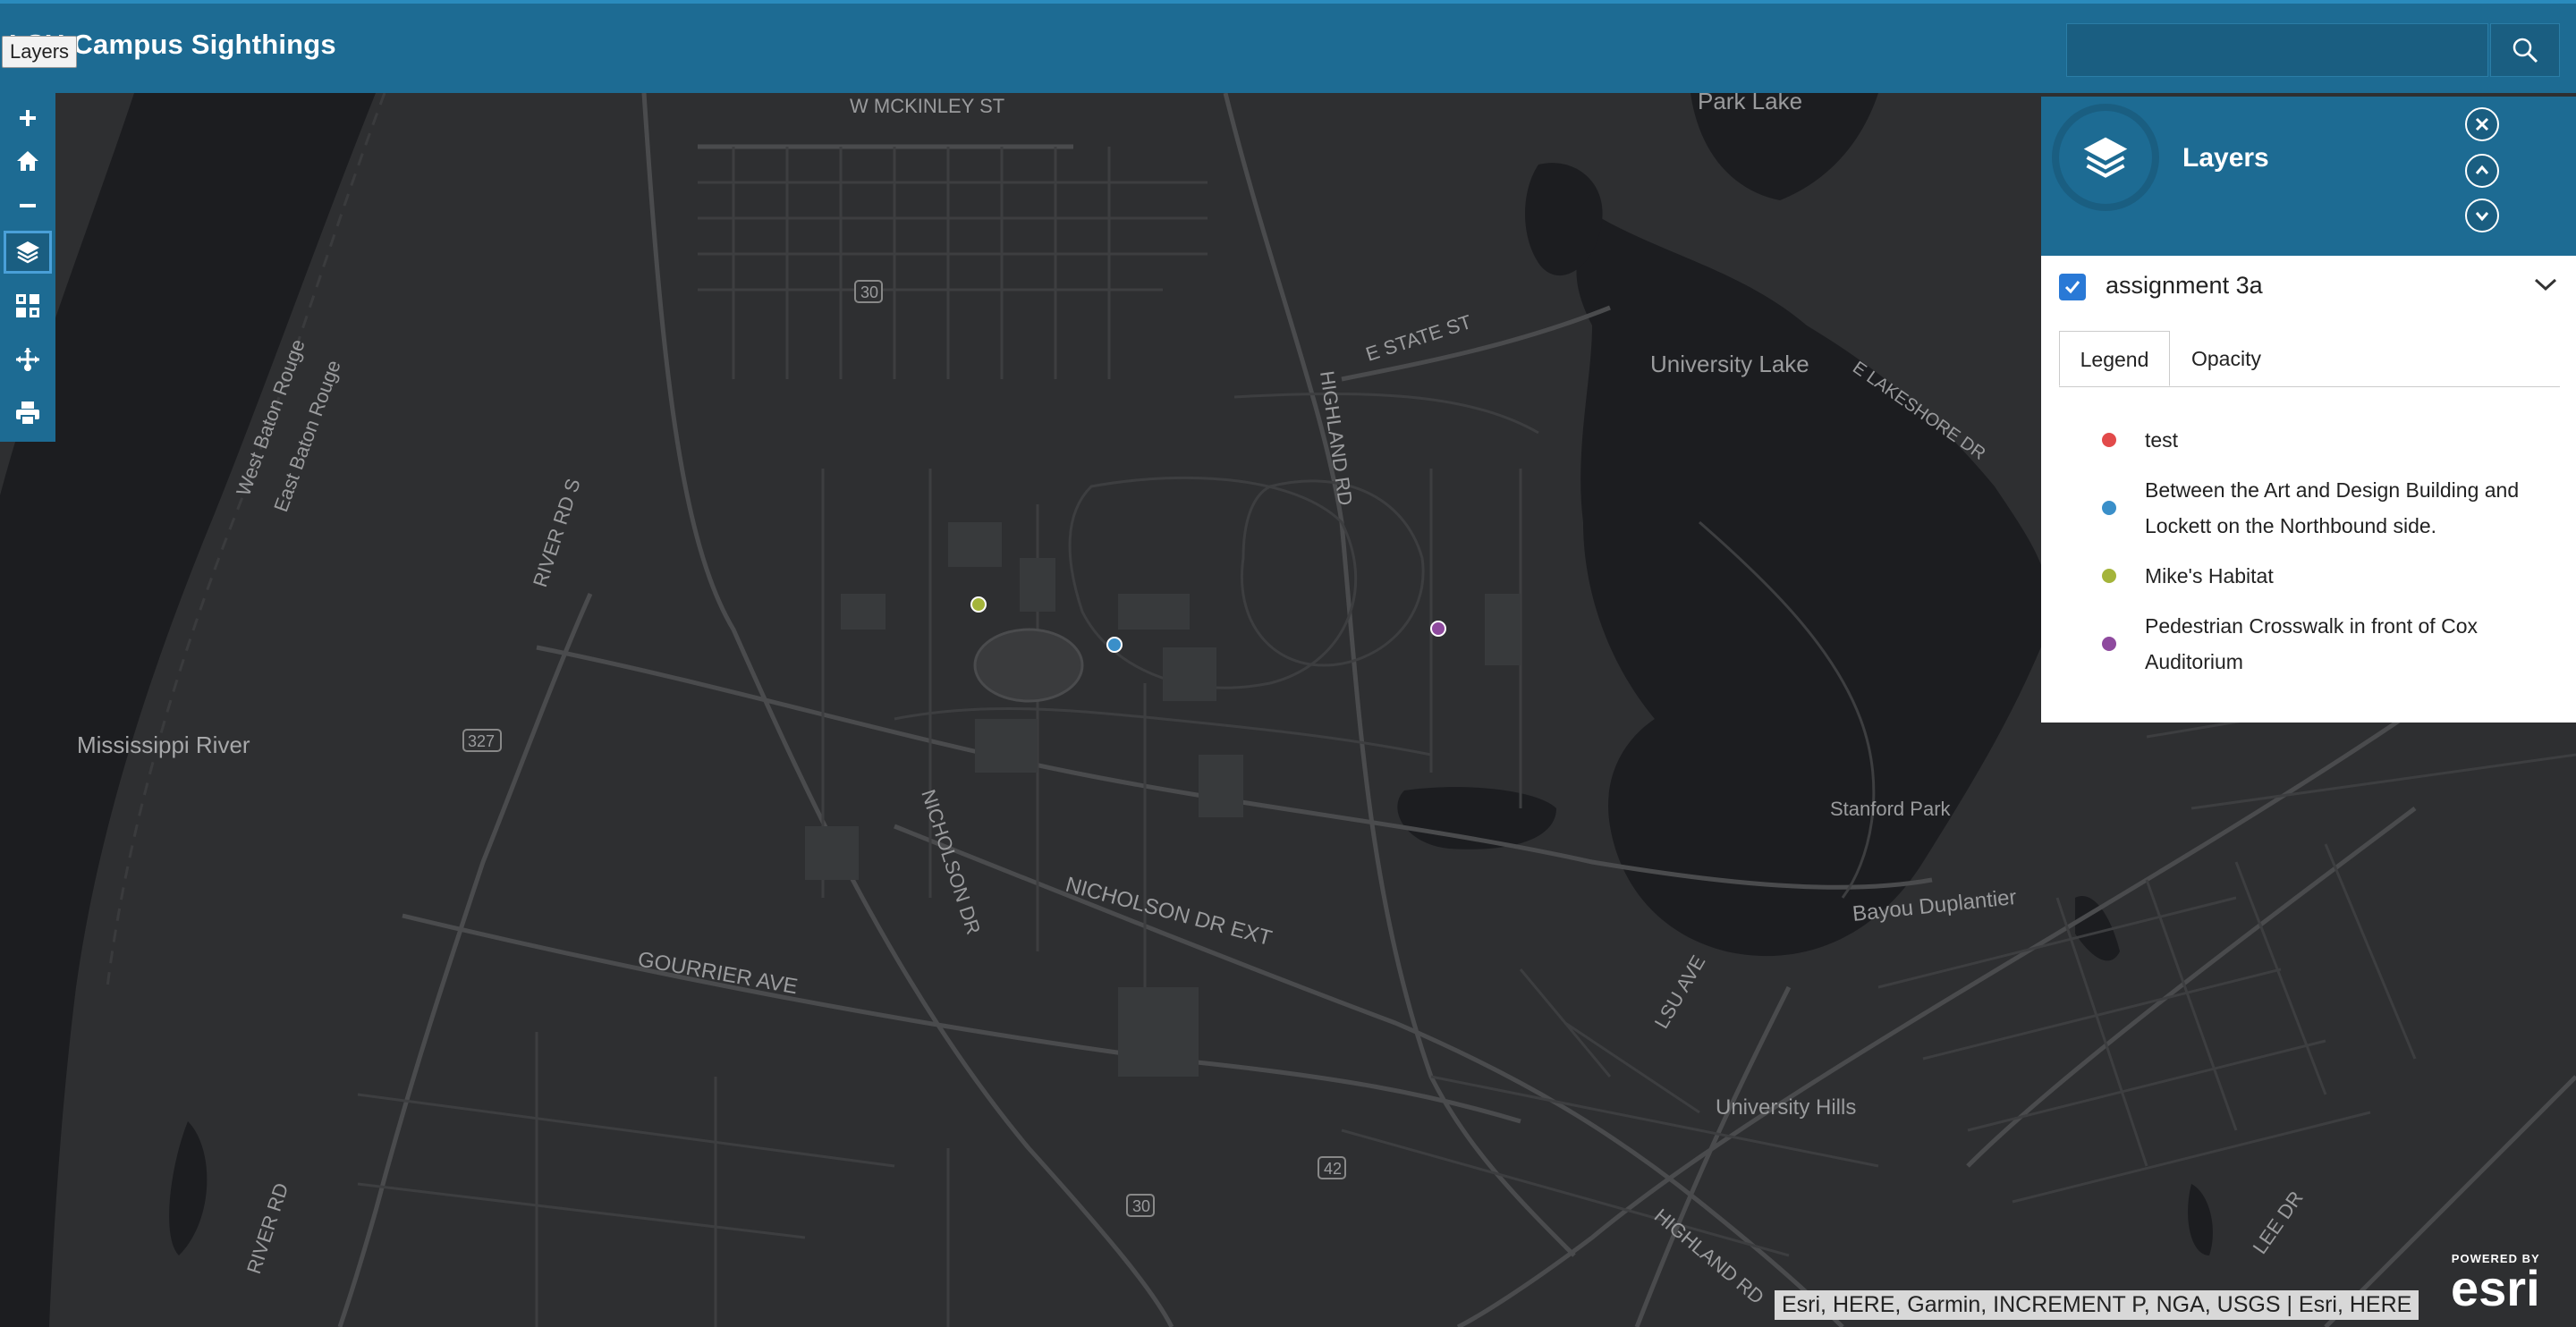  I want to click on layer-expand-button, so click(2545, 286).